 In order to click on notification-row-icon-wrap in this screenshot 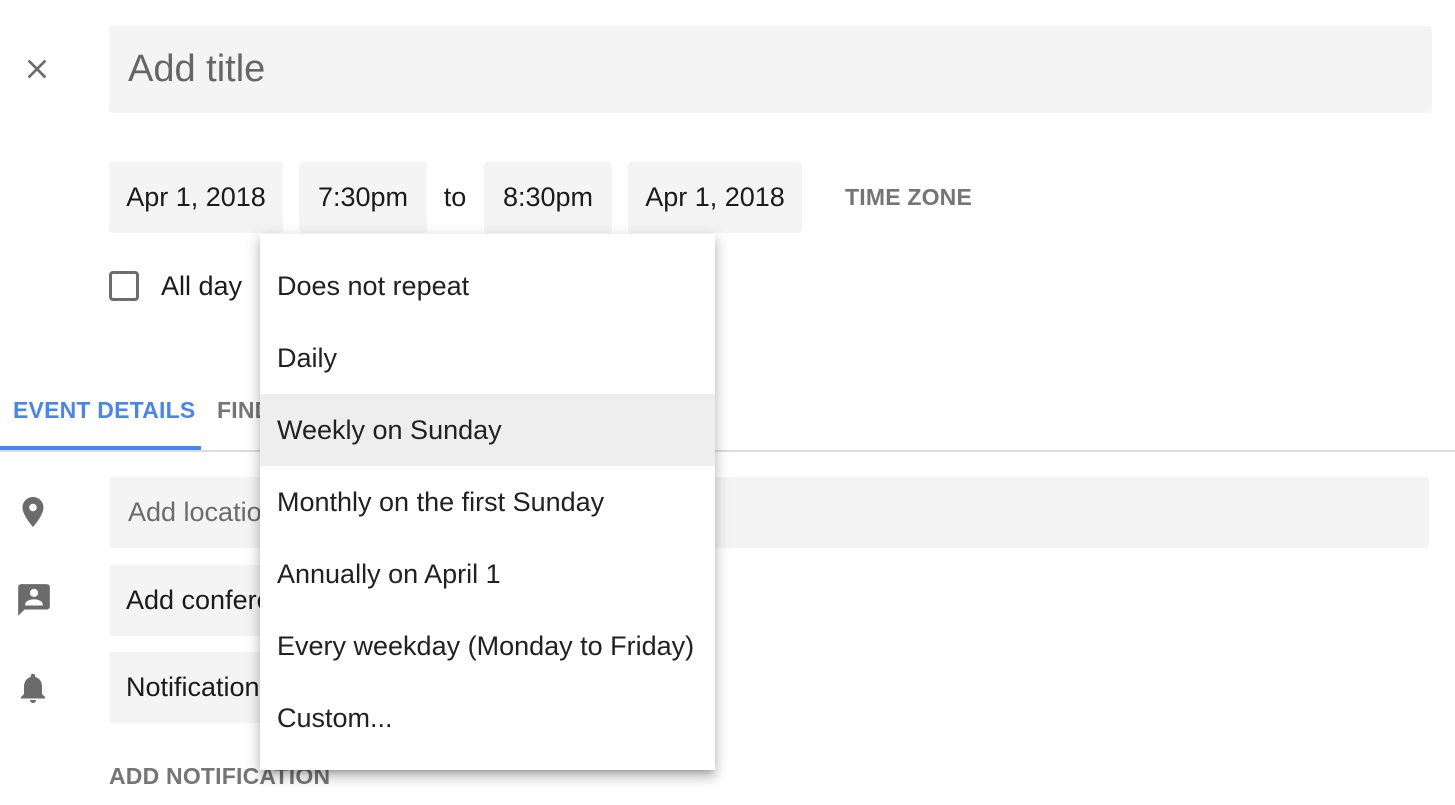, I will do `click(33, 688)`.